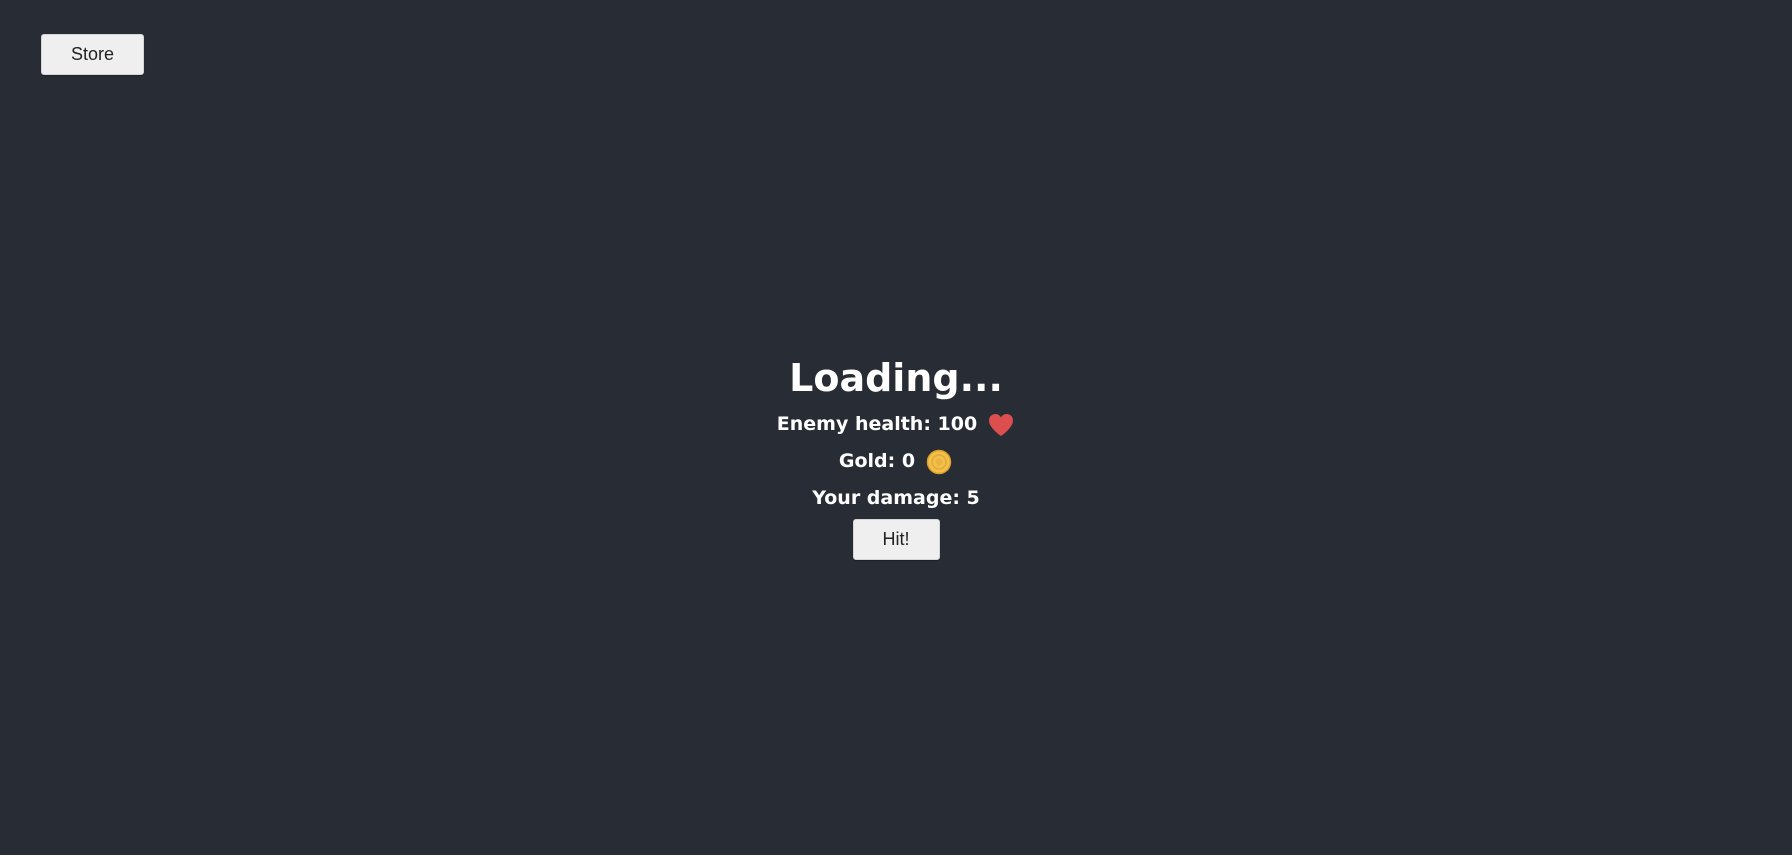  I want to click on store-button: Store, so click(92, 54).